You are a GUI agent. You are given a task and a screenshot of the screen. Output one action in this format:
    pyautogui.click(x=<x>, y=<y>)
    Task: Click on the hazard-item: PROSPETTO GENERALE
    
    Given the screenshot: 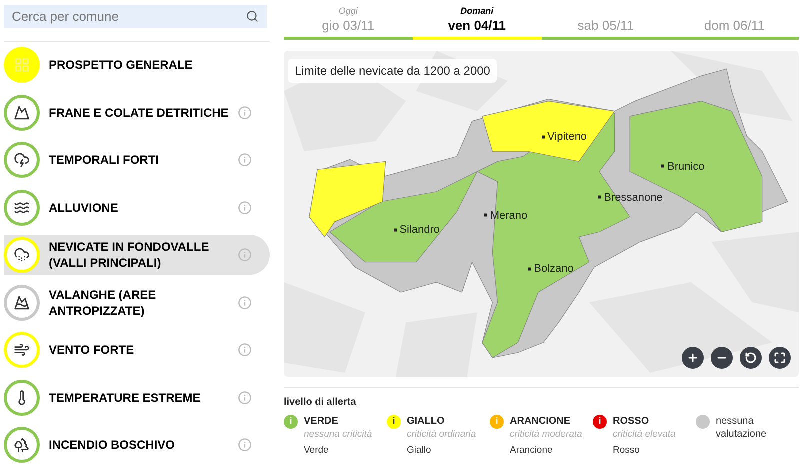 What is the action you would take?
    pyautogui.click(x=137, y=65)
    